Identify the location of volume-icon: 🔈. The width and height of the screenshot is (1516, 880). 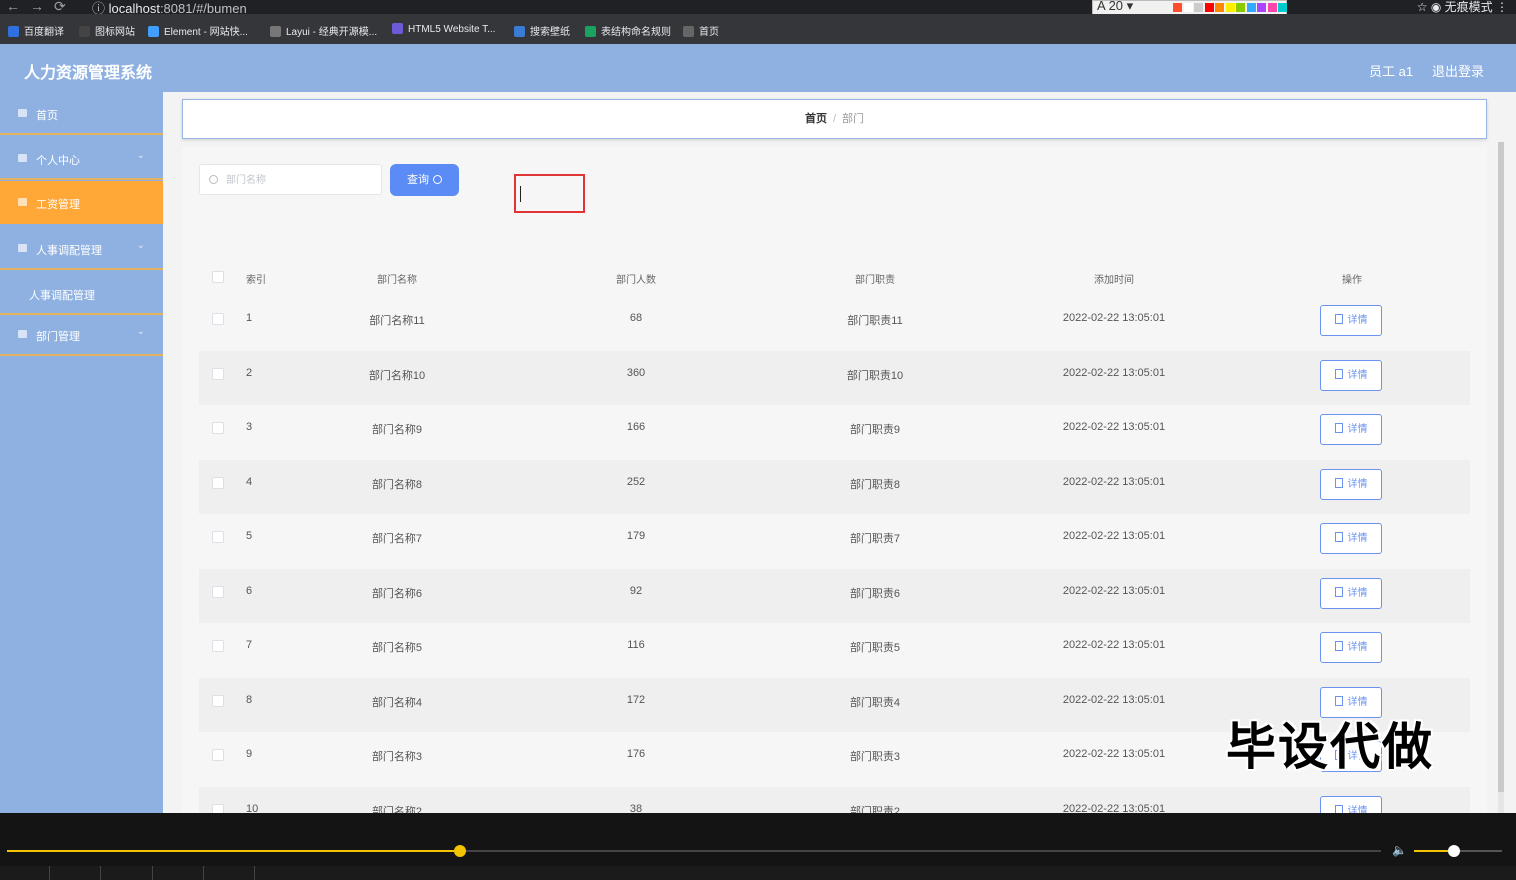
(1399, 850).